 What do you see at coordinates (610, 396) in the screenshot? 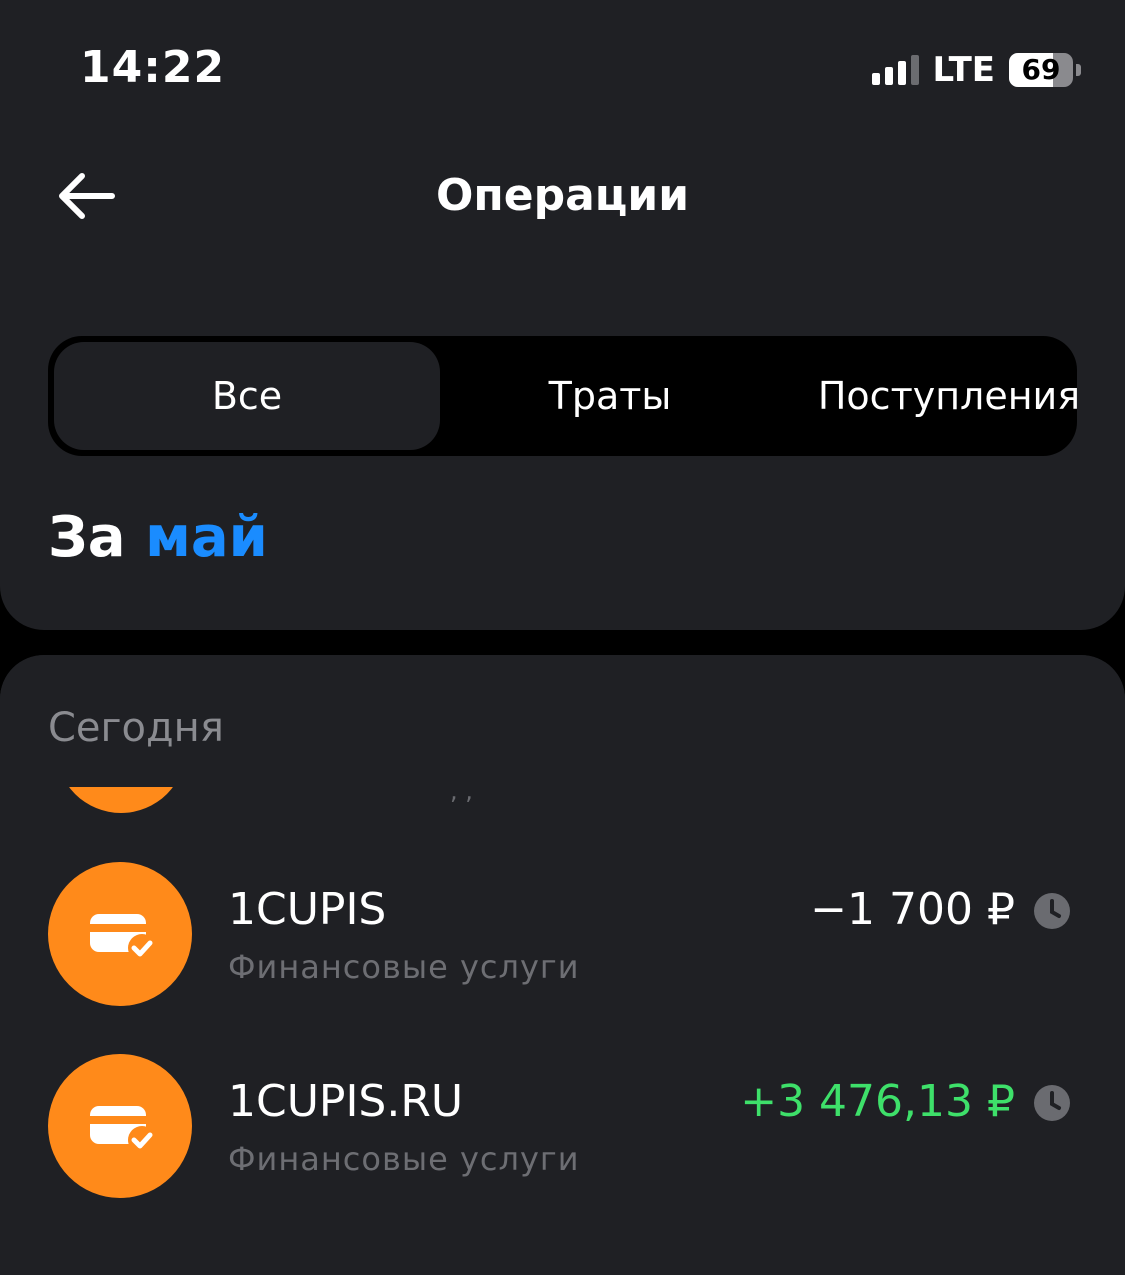
I see `tab-expenses: Траты` at bounding box center [610, 396].